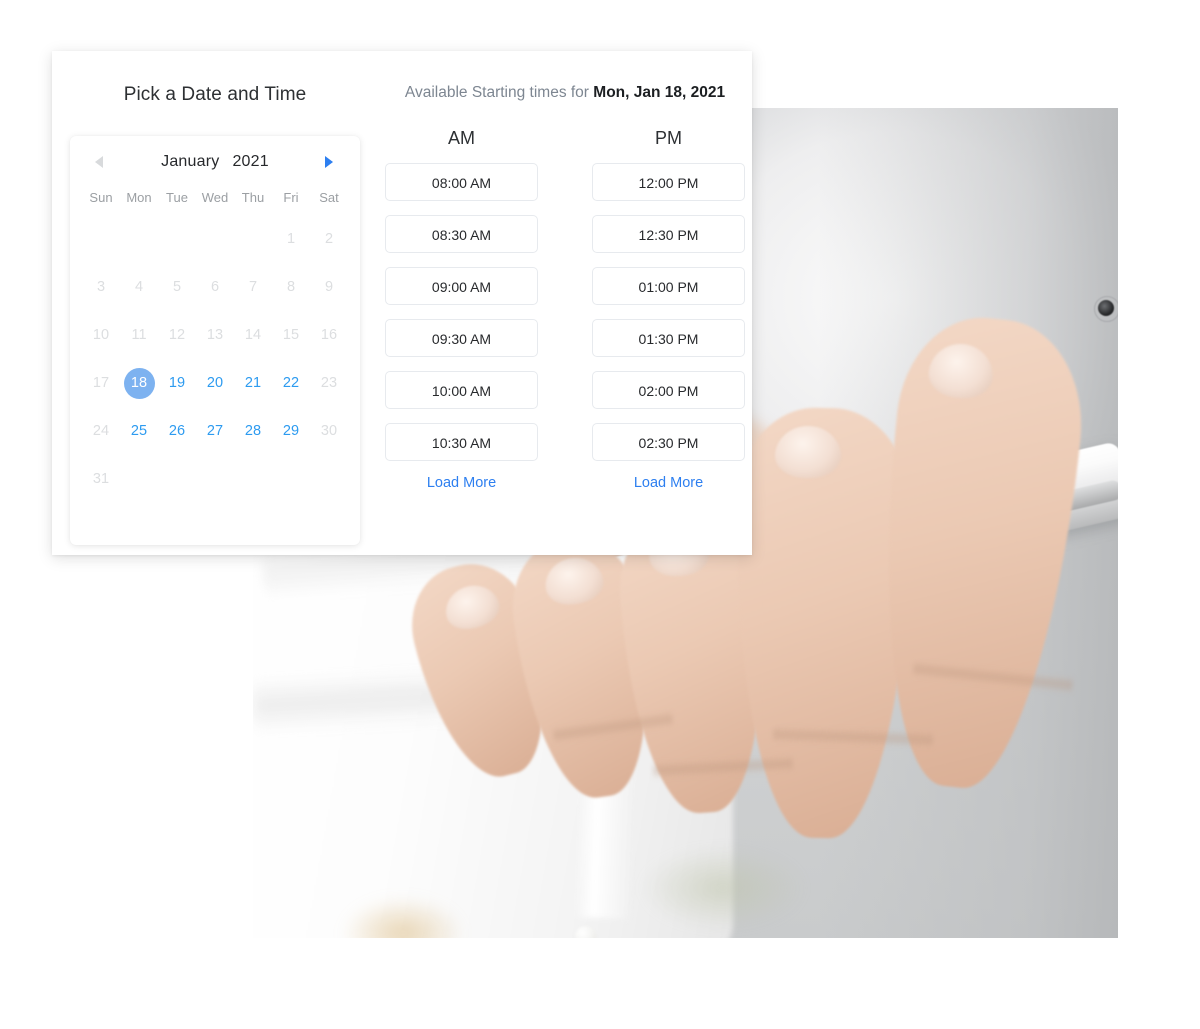  I want to click on calendar-day-10: 10, so click(101, 335).